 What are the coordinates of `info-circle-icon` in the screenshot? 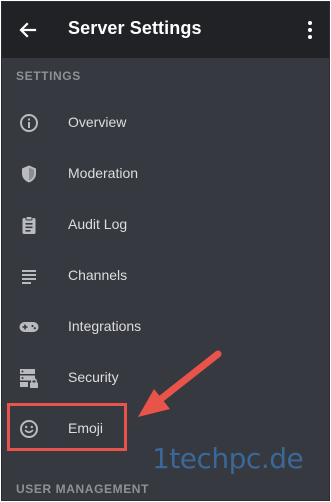 It's located at (29, 123).